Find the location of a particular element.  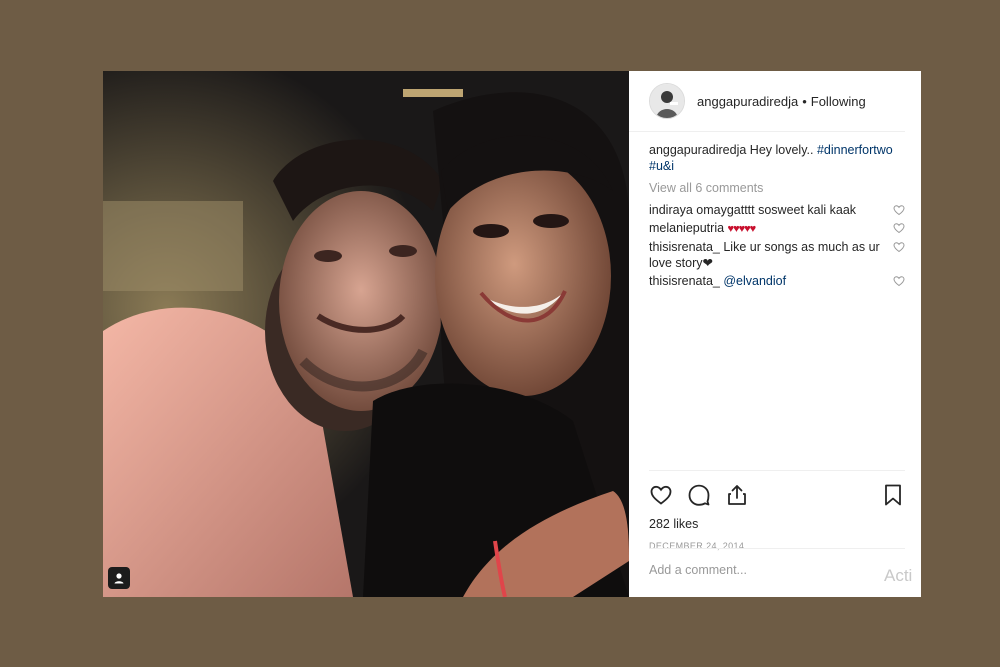

author-username: anggapuradiredja is located at coordinates (747, 101).